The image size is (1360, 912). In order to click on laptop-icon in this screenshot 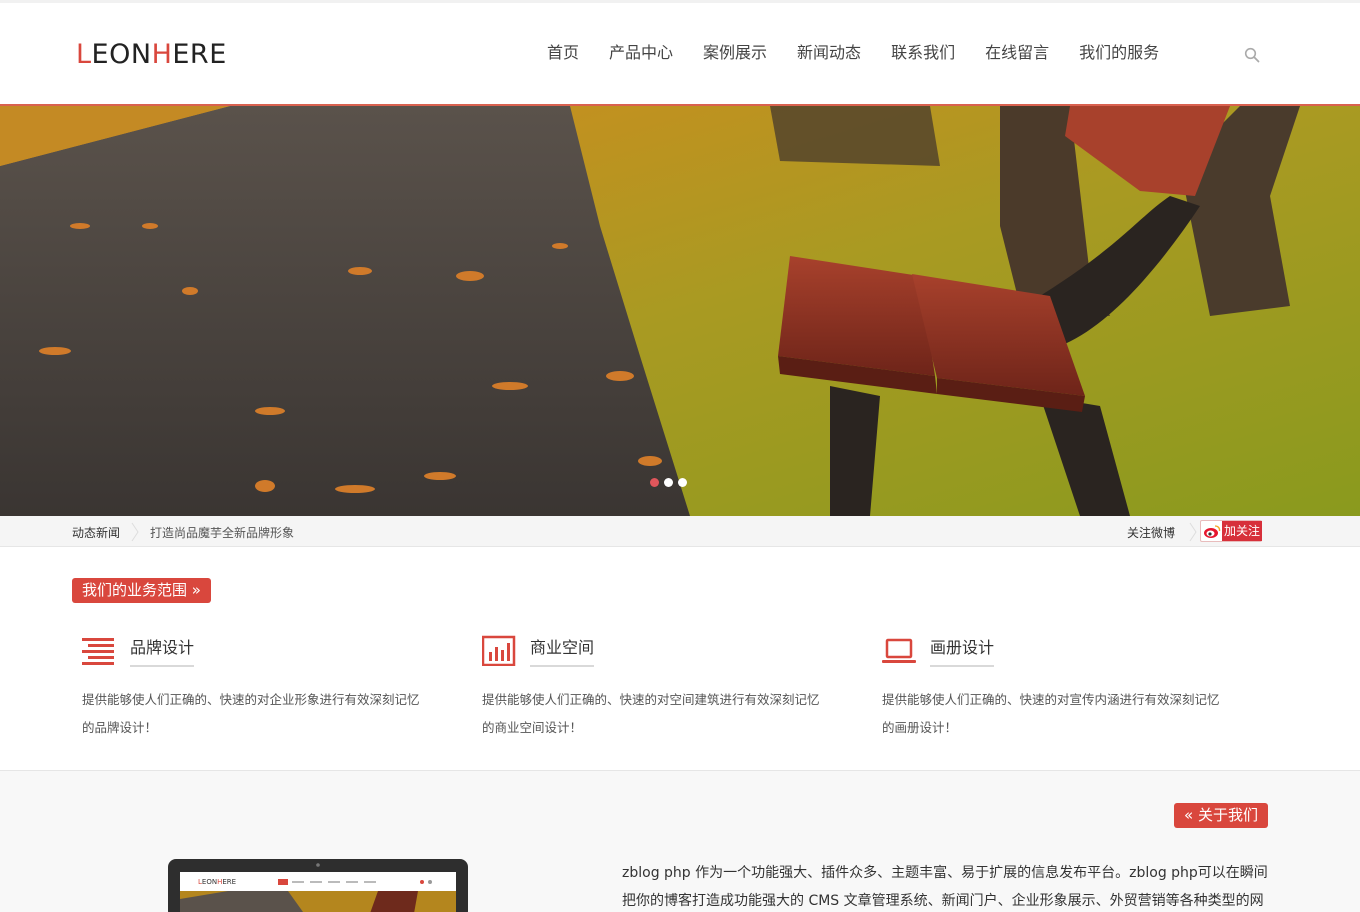, I will do `click(899, 650)`.